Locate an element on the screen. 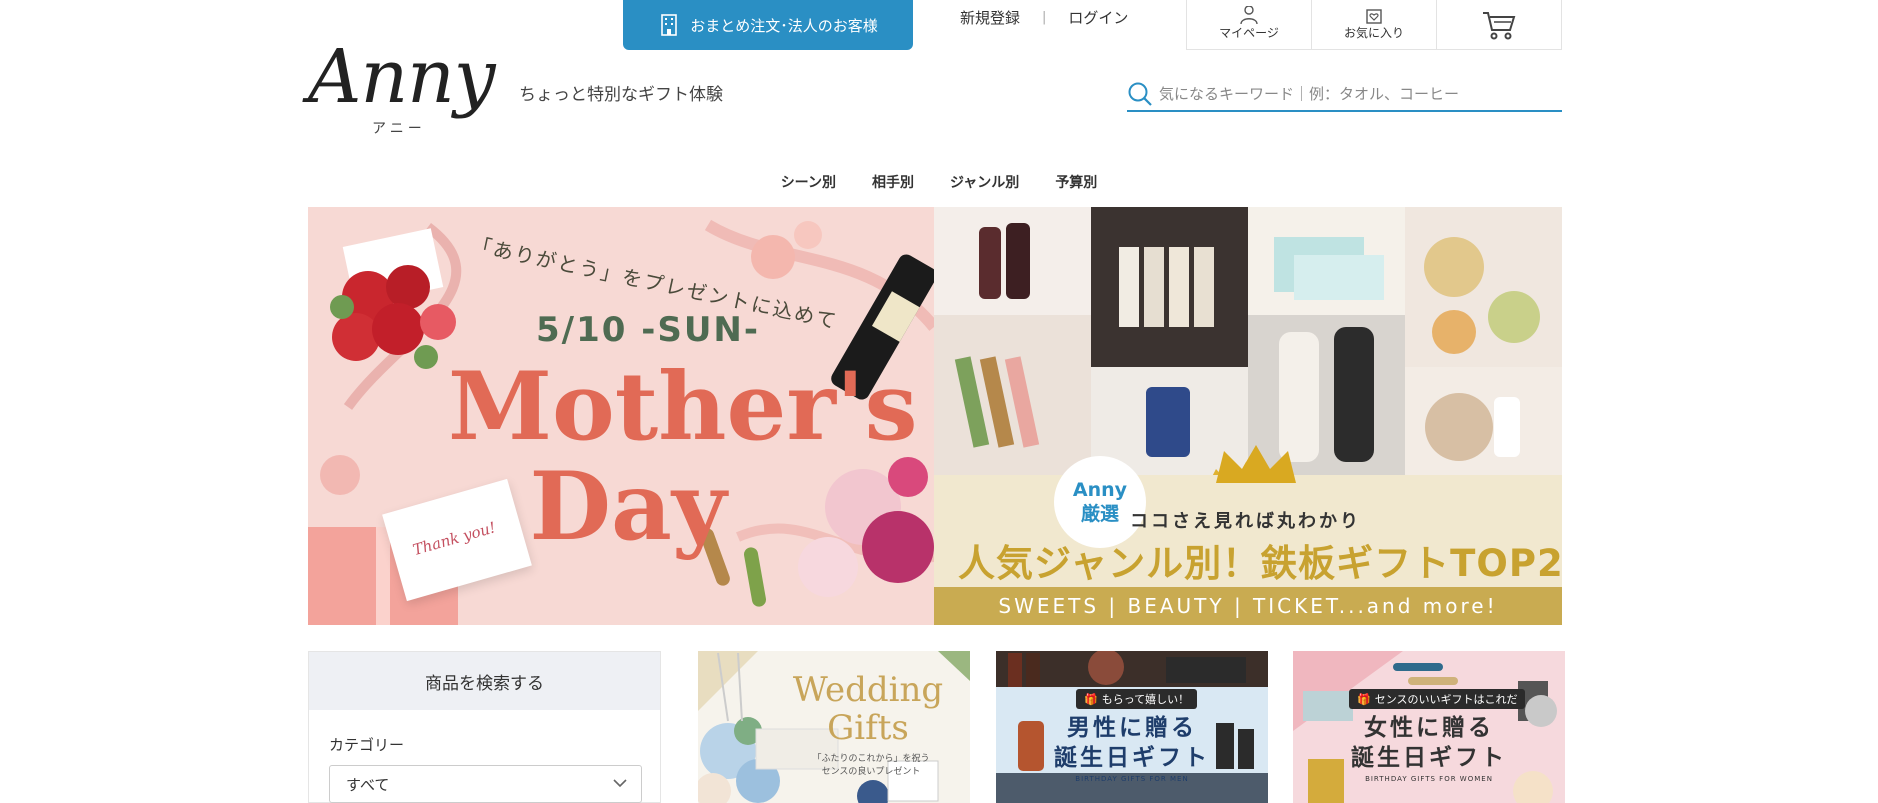 The height and width of the screenshot is (803, 1878). nav-budget: 予算別 is located at coordinates (1076, 182).